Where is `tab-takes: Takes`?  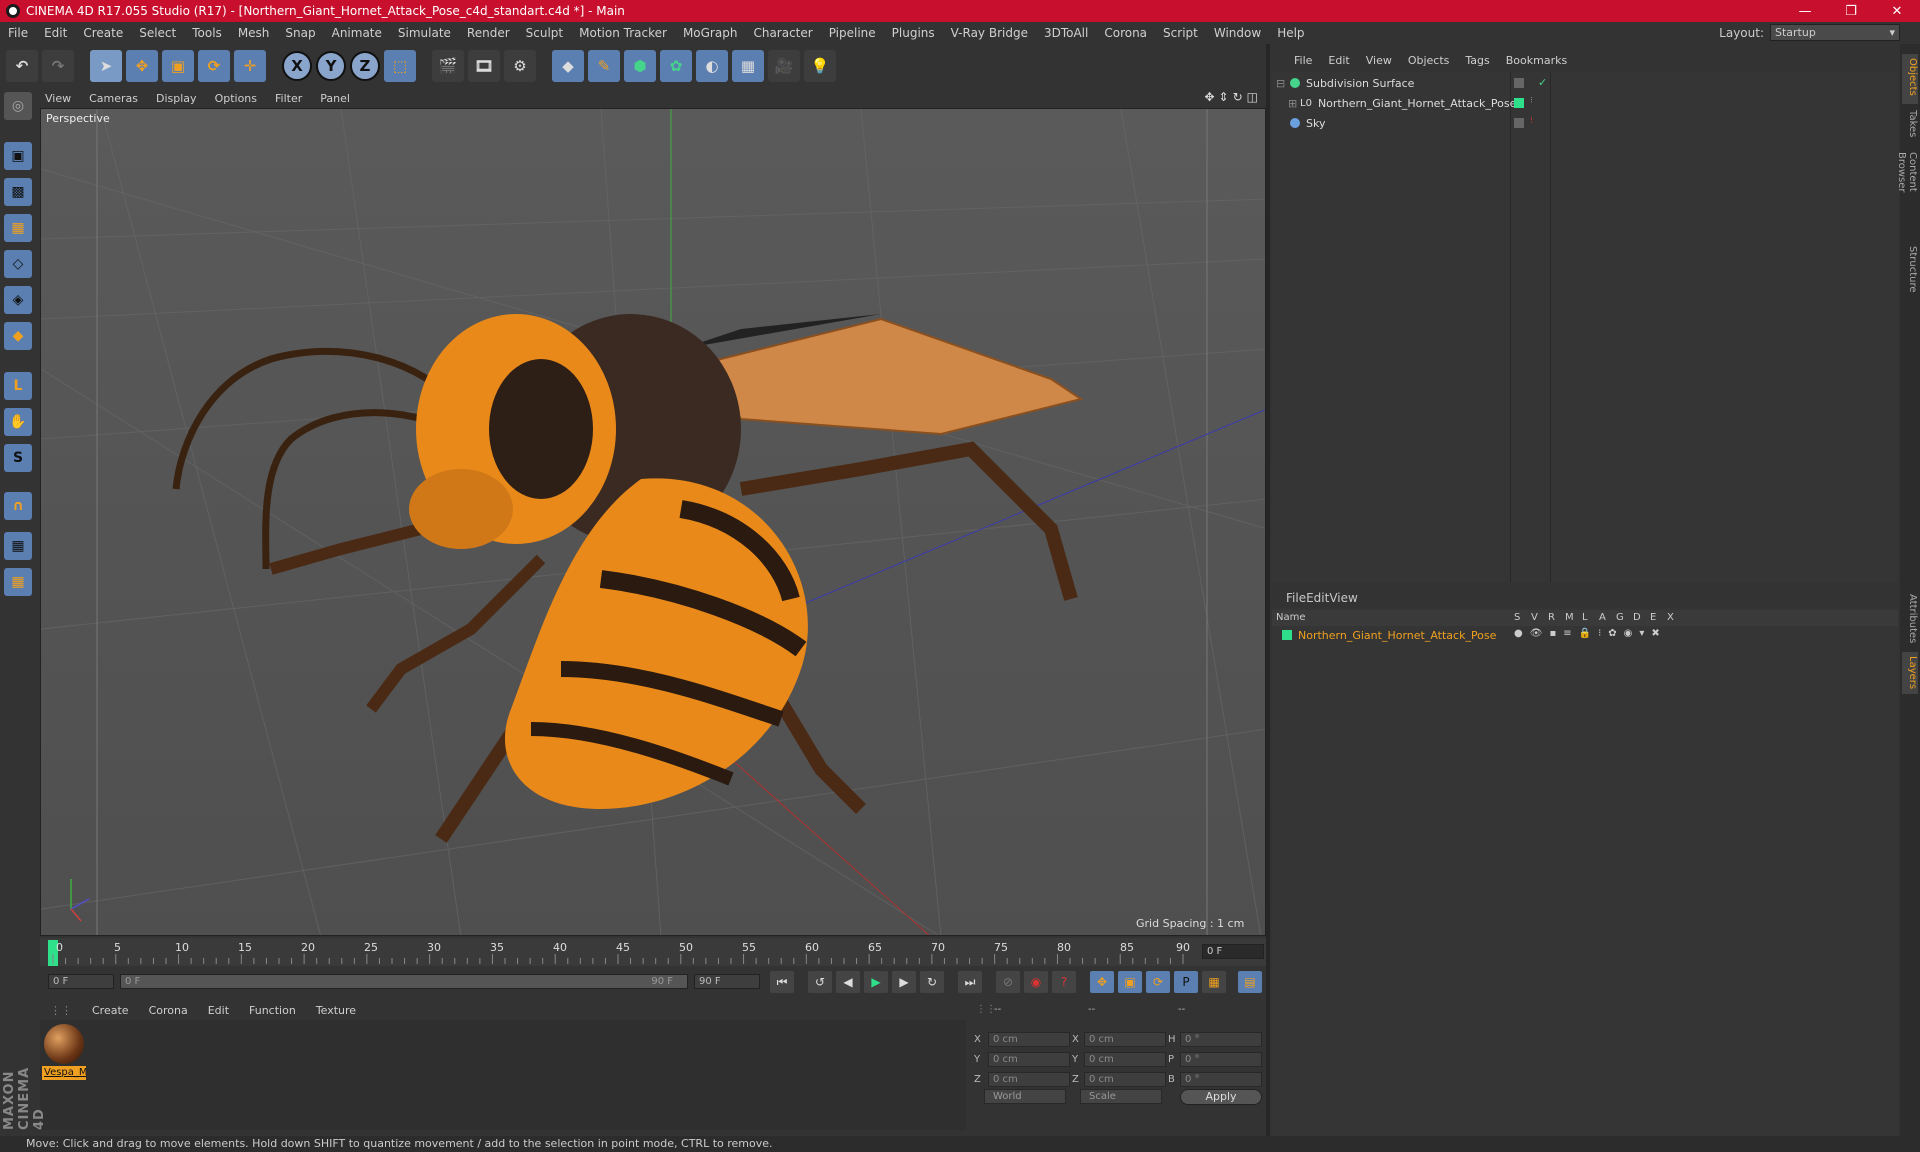
tab-takes: Takes is located at coordinates (1910, 126).